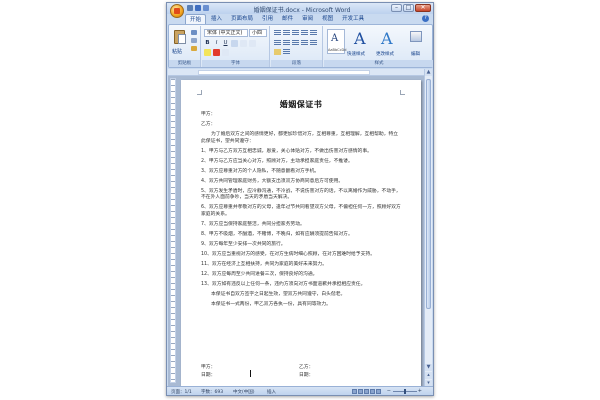  I want to click on web-layout-view-icon, so click(366, 391).